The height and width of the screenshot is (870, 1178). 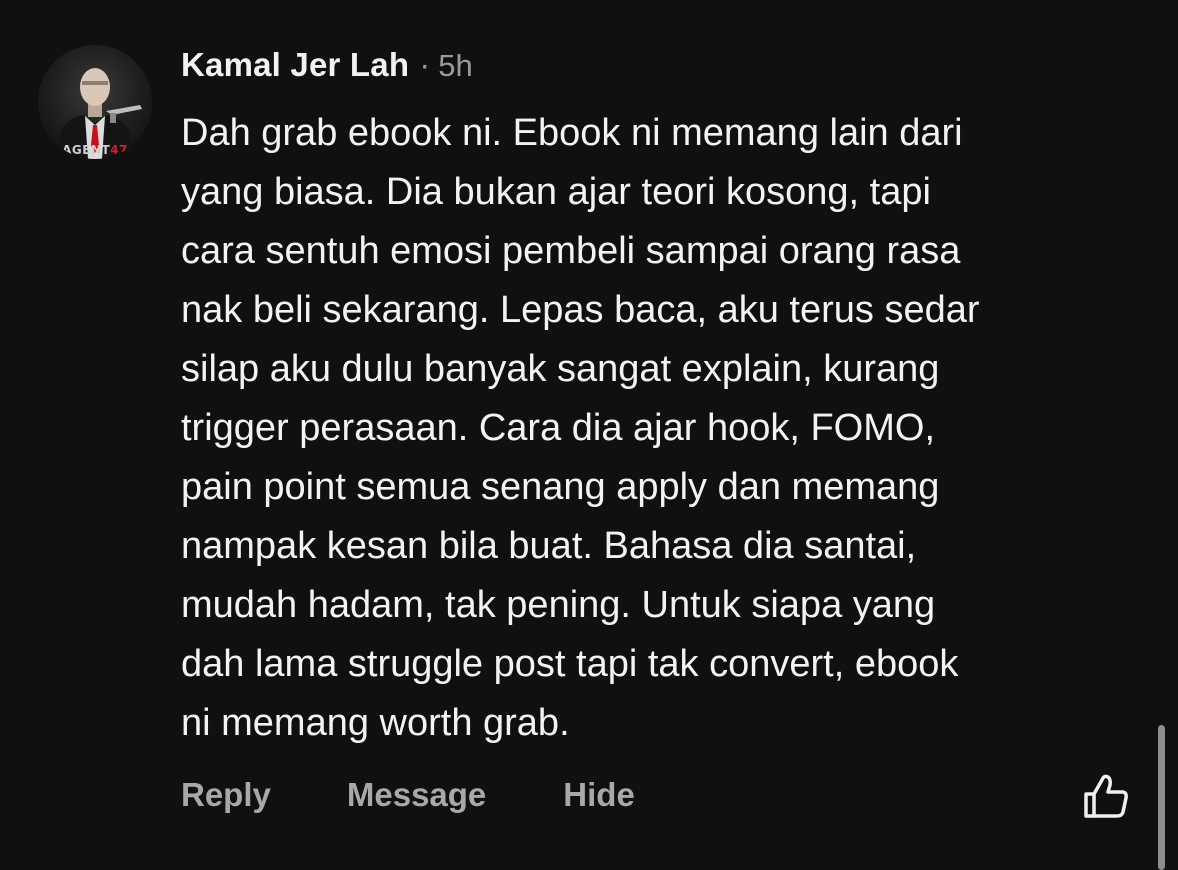 I want to click on avatar-caption: AGENT47, so click(x=95, y=150).